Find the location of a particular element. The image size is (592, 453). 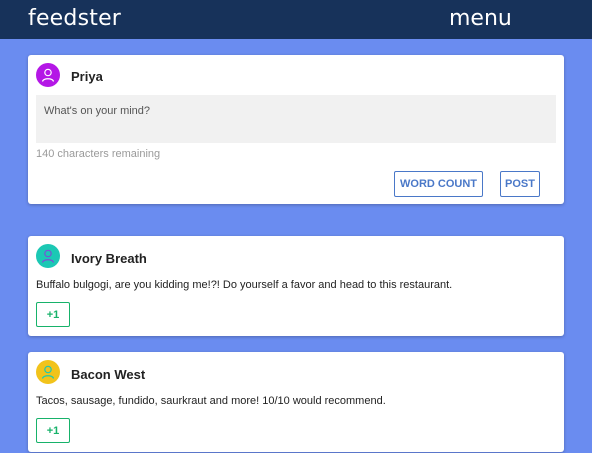

post-button: POST is located at coordinates (520, 184).